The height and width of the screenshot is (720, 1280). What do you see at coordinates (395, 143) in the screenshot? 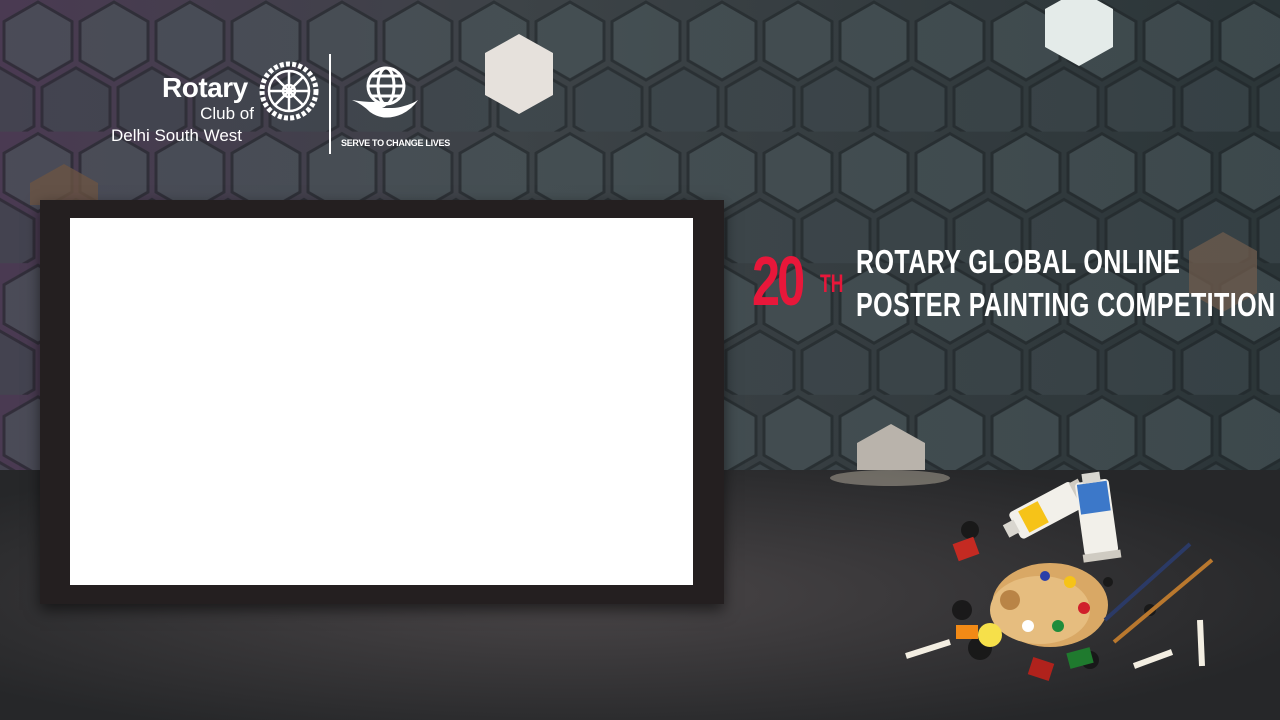
I see `tagline: SERVE TO CHANGE LIVES` at bounding box center [395, 143].